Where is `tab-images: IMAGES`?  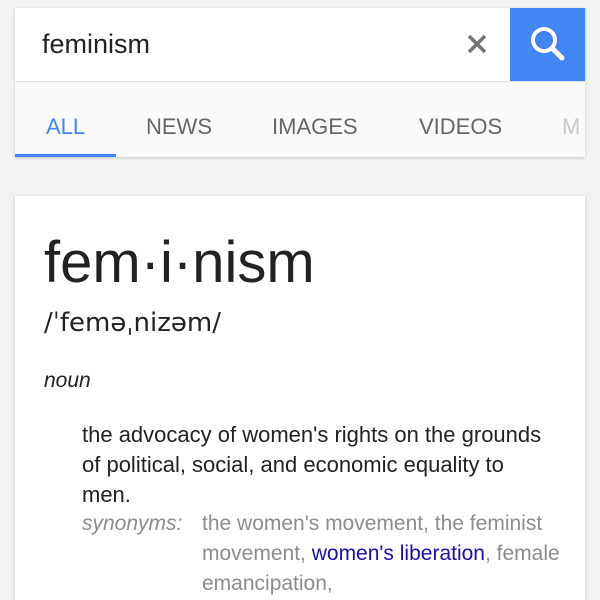
tab-images: IMAGES is located at coordinates (315, 119).